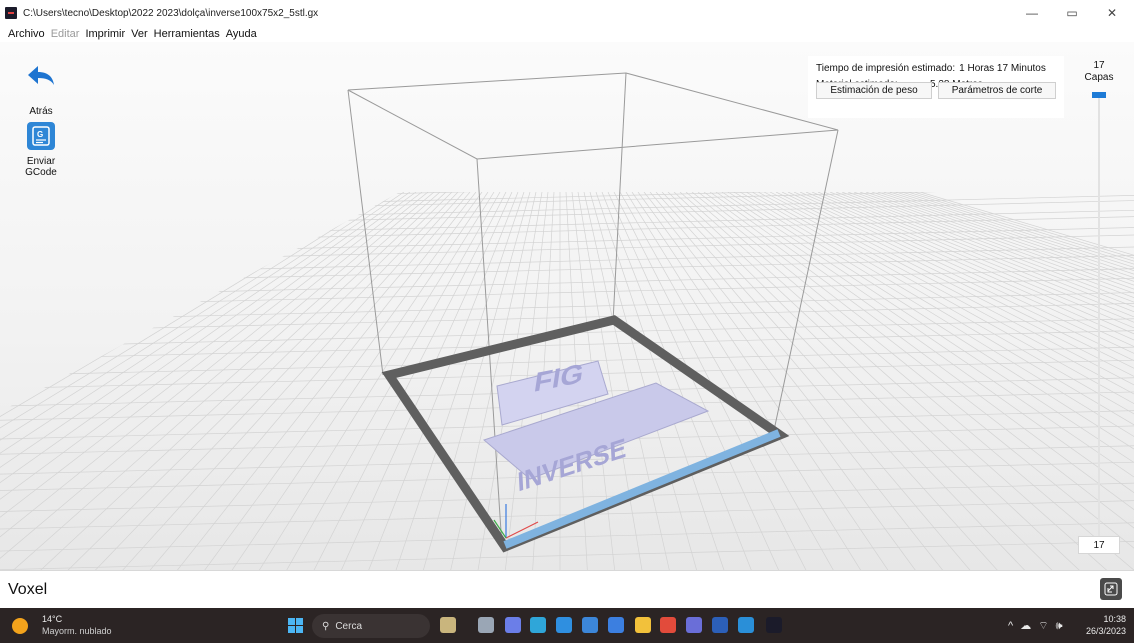 The image size is (1134, 643). What do you see at coordinates (326, 626) in the screenshot?
I see `search-icon: ⚲` at bounding box center [326, 626].